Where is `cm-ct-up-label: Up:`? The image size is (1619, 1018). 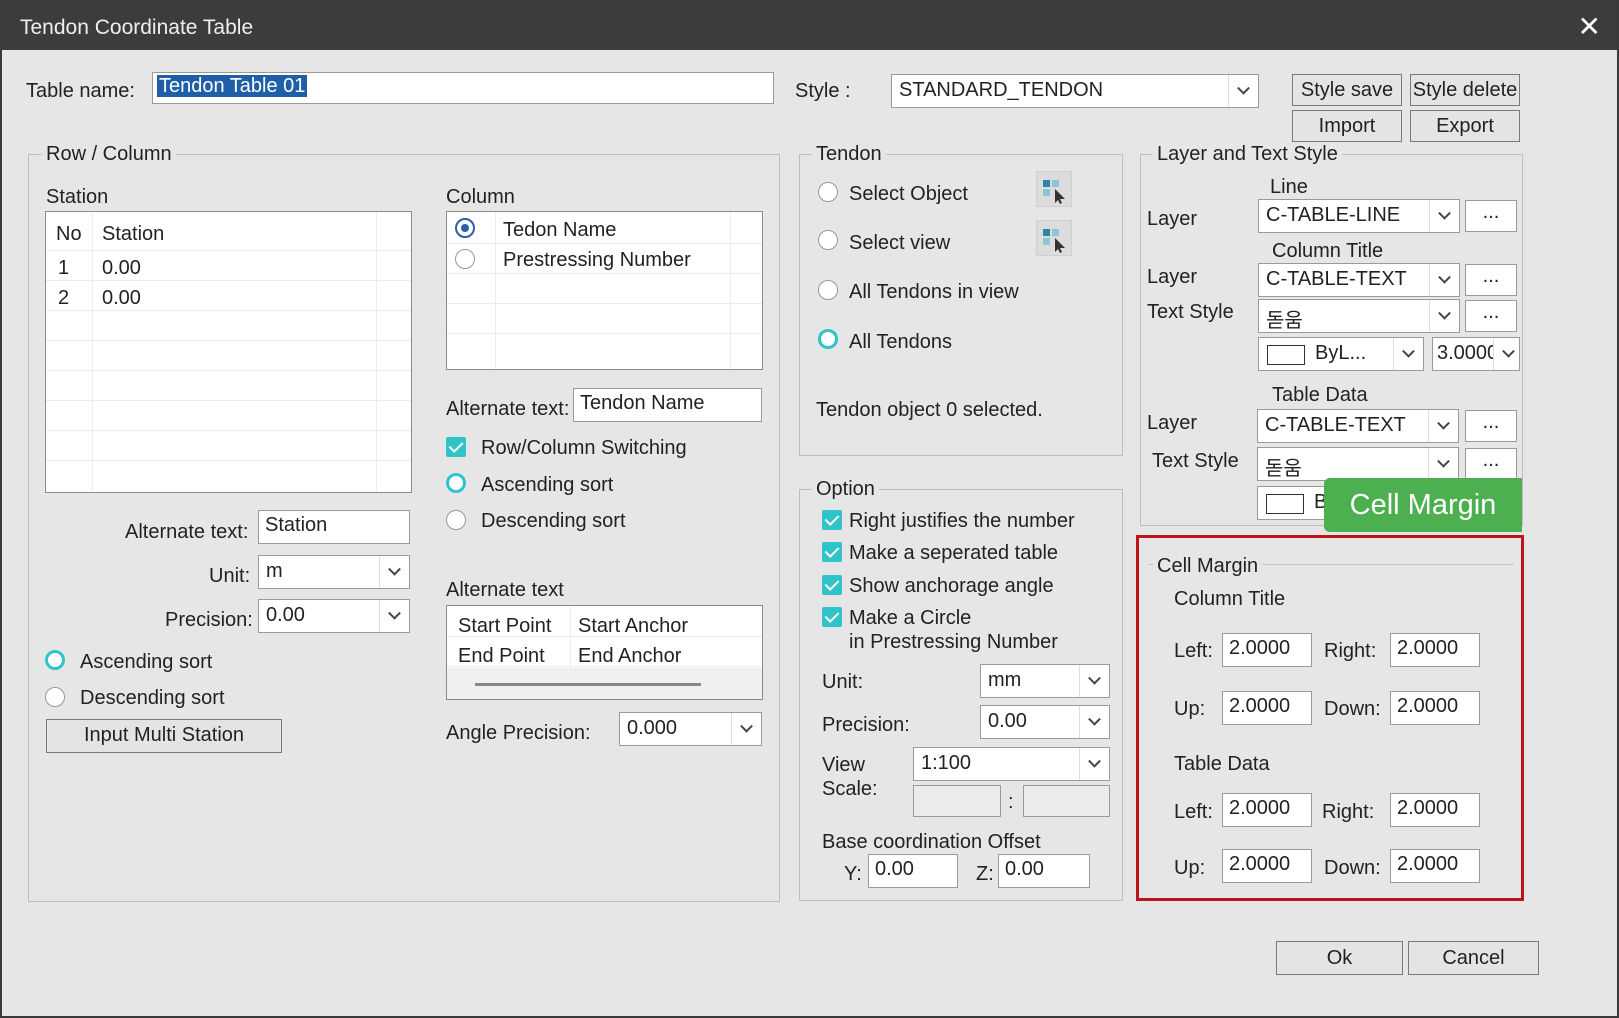 cm-ct-up-label: Up: is located at coordinates (1190, 709).